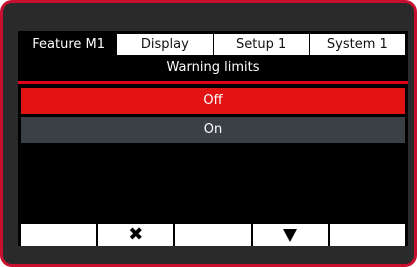  I want to click on close-icon: ✖, so click(136, 234).